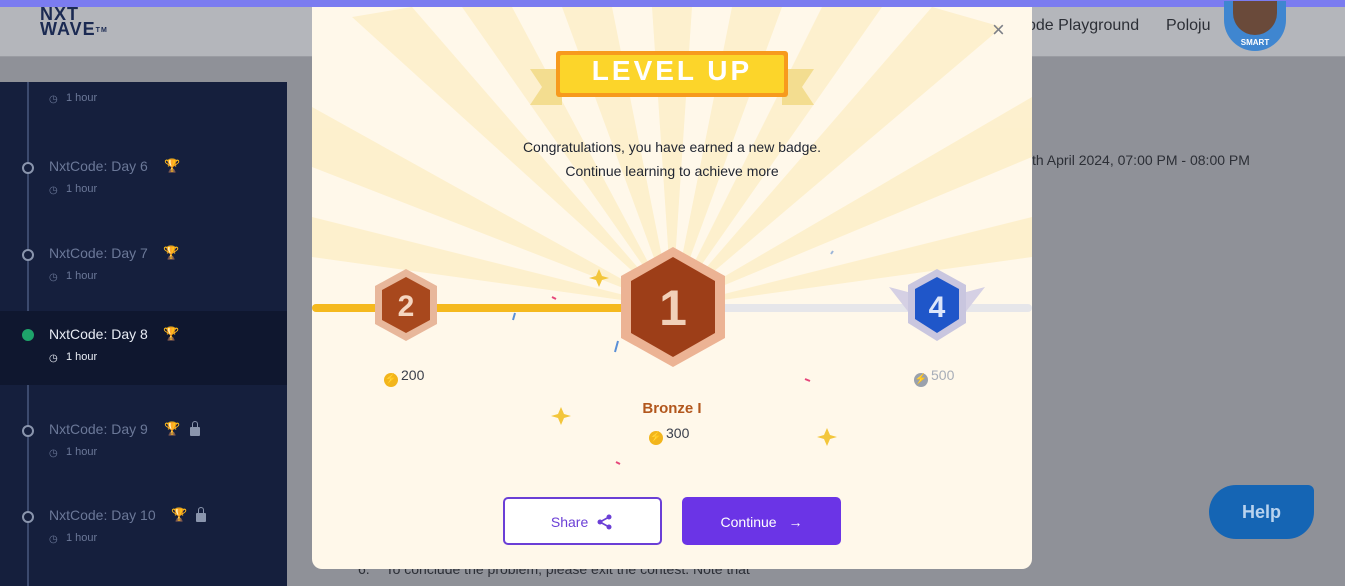 The height and width of the screenshot is (586, 1345). Describe the element at coordinates (98, 253) in the screenshot. I see `day-title: NxtCode: Day 7` at that location.